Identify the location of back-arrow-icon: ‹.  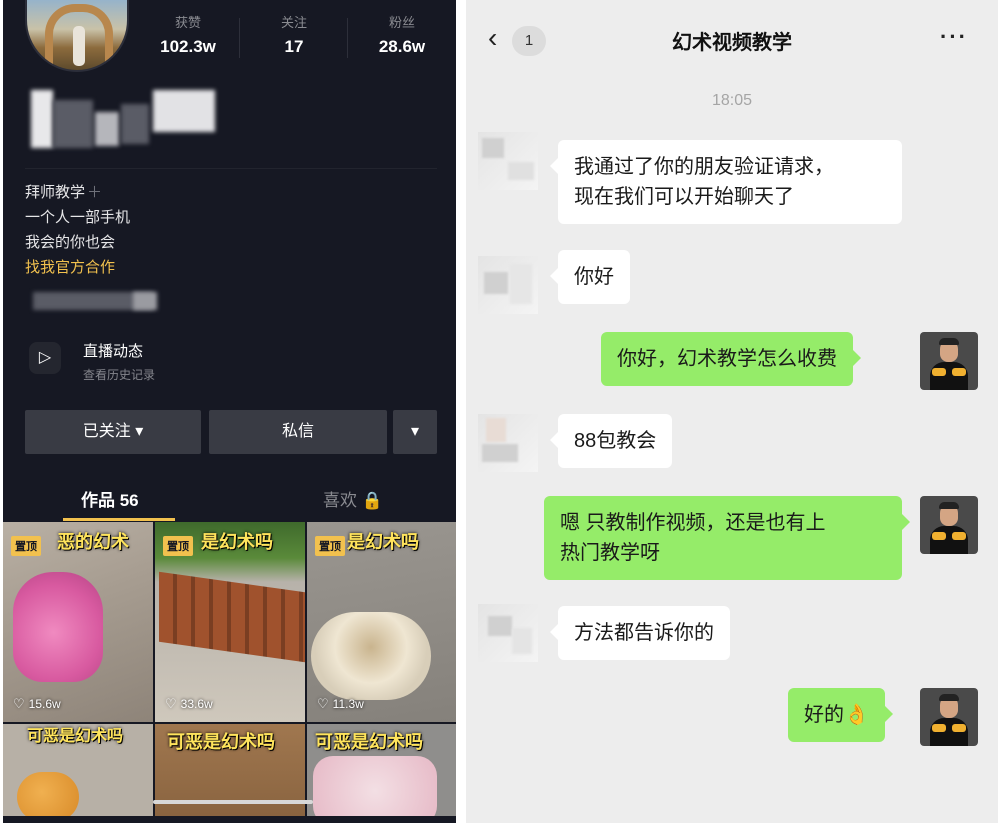
(492, 38).